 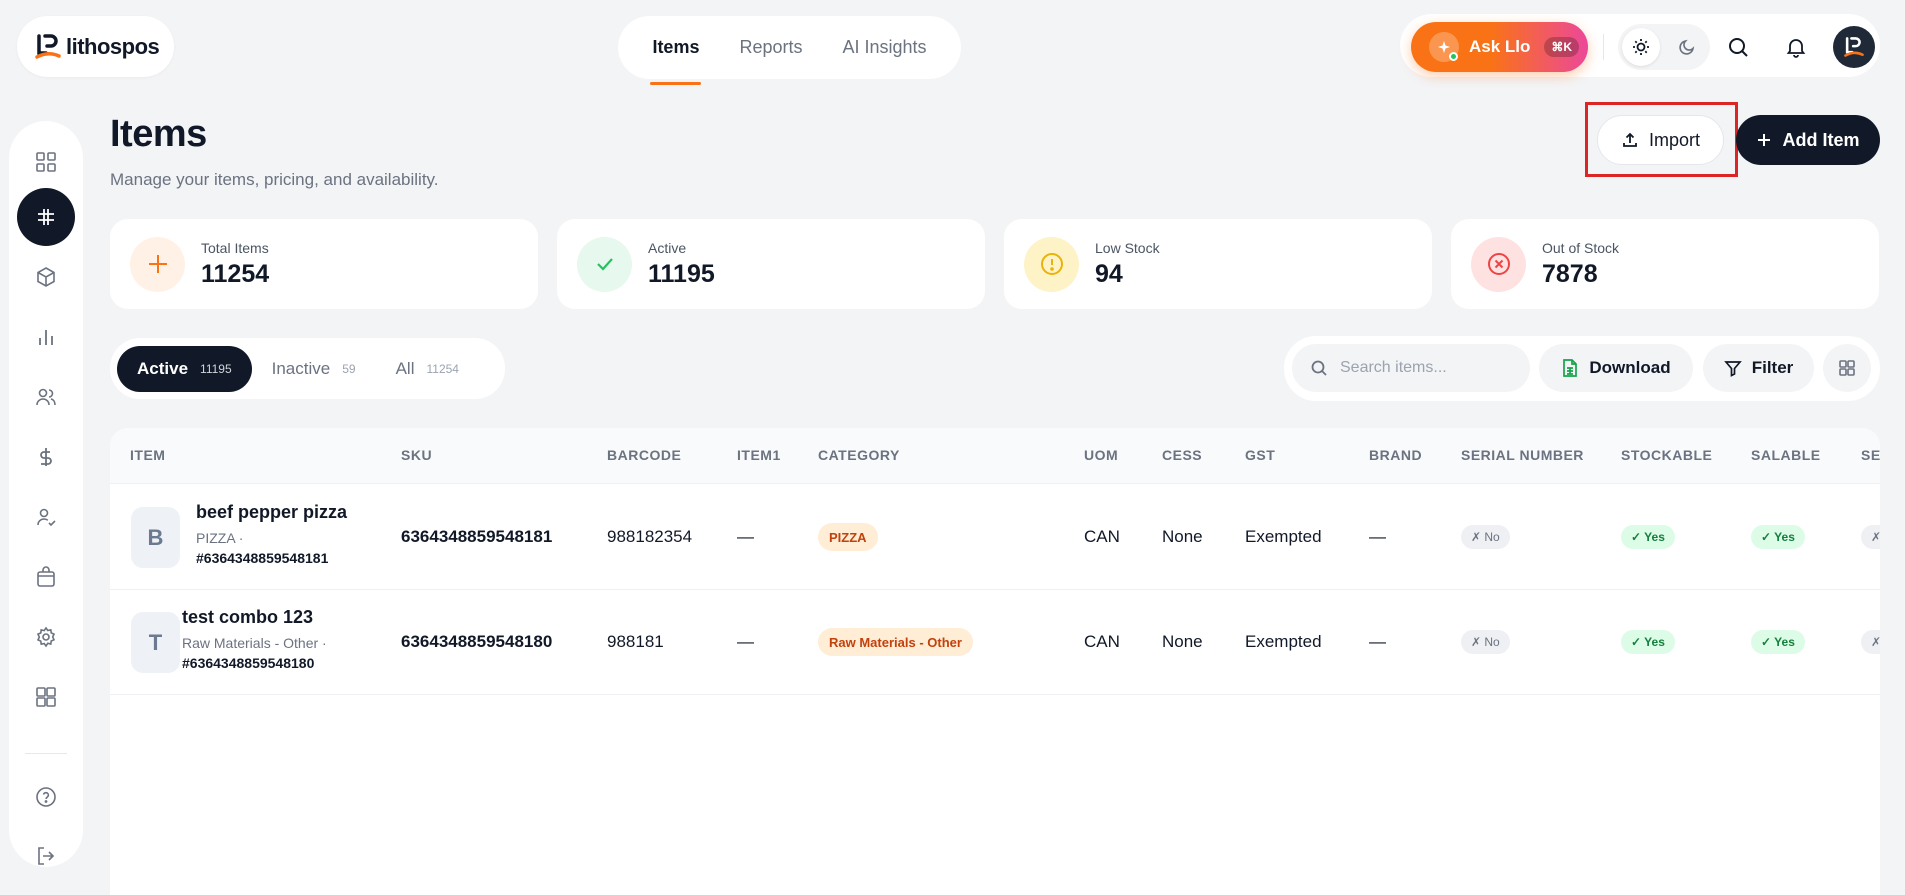 What do you see at coordinates (1522, 455) in the screenshot?
I see `column-header-serial-number: SERIAL NUMBER` at bounding box center [1522, 455].